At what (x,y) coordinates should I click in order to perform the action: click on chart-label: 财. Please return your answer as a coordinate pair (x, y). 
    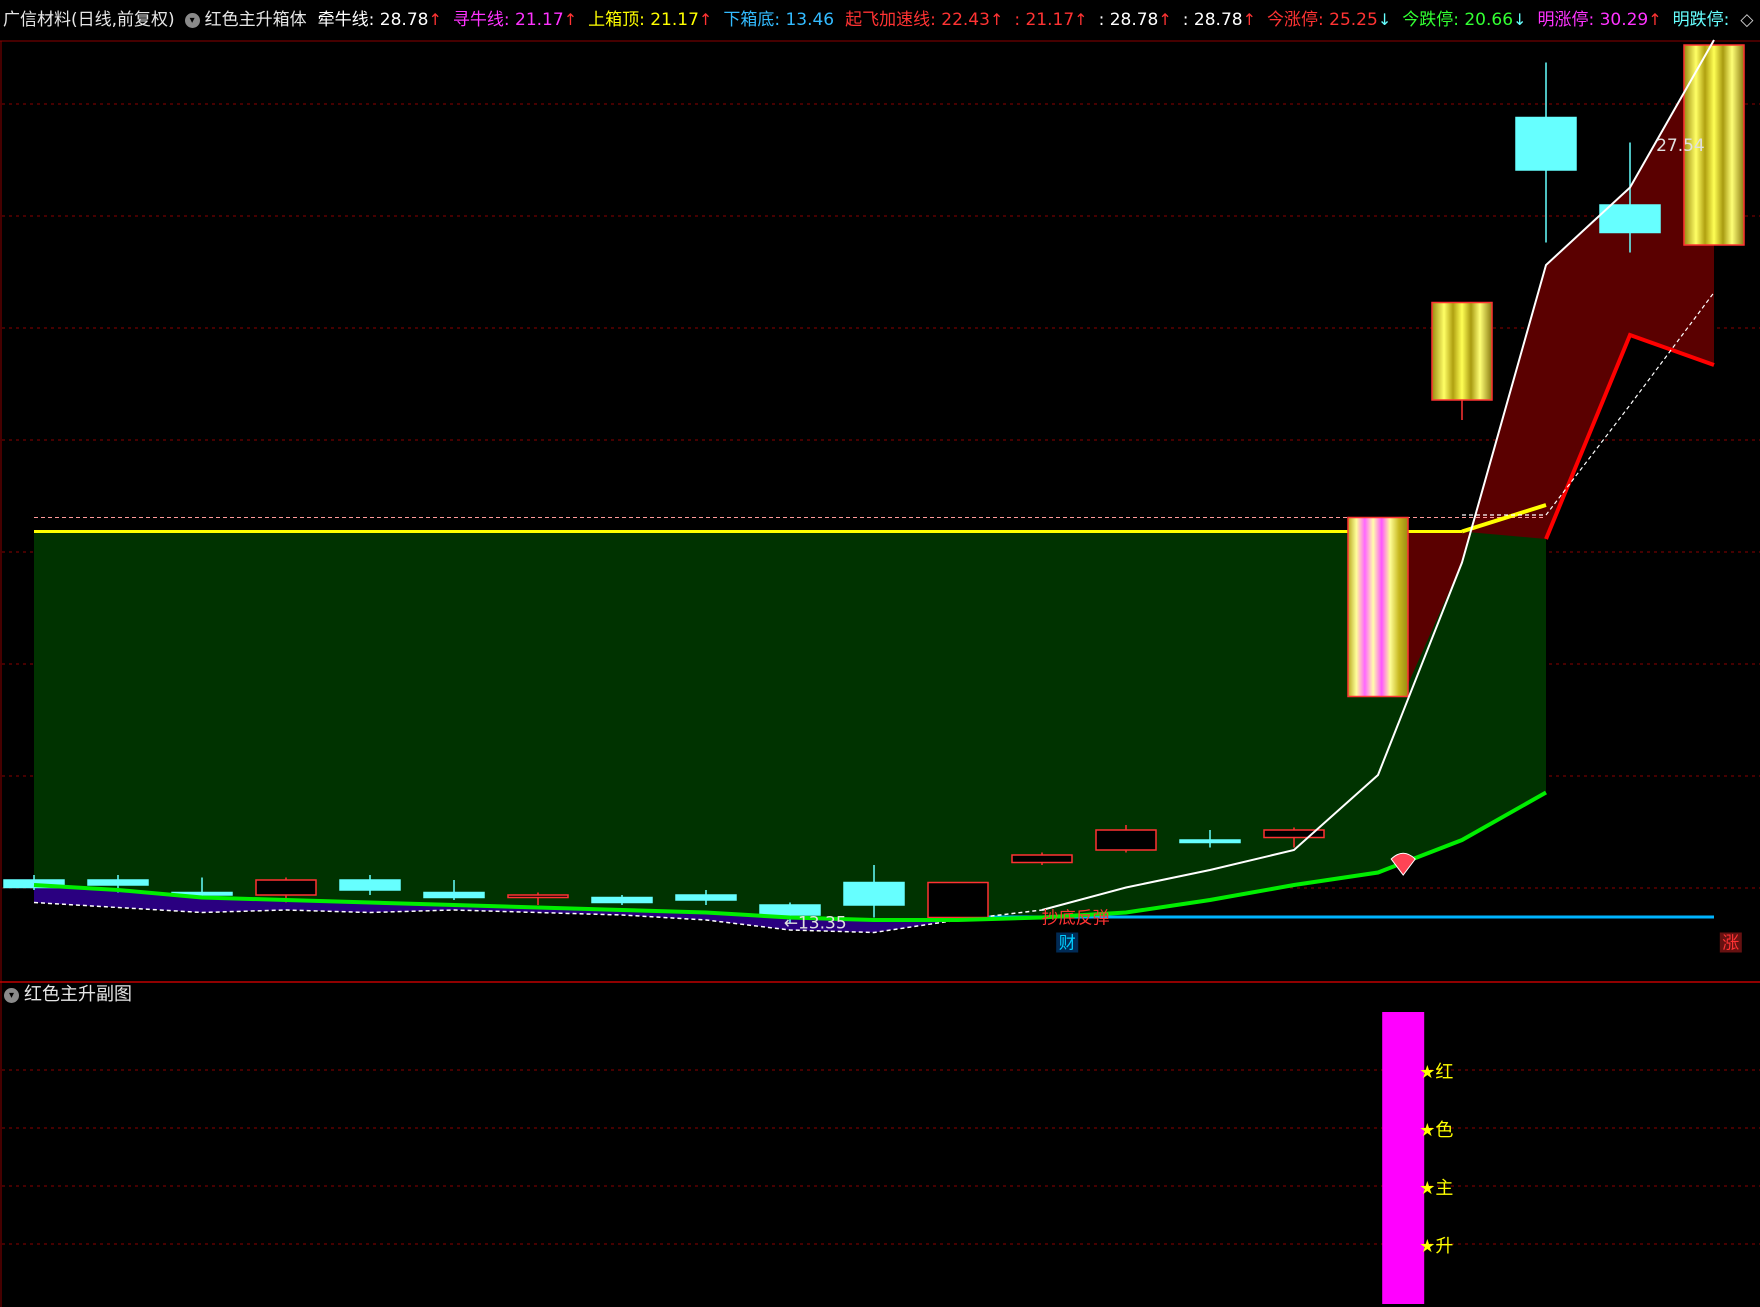
    Looking at the image, I should click on (1067, 944).